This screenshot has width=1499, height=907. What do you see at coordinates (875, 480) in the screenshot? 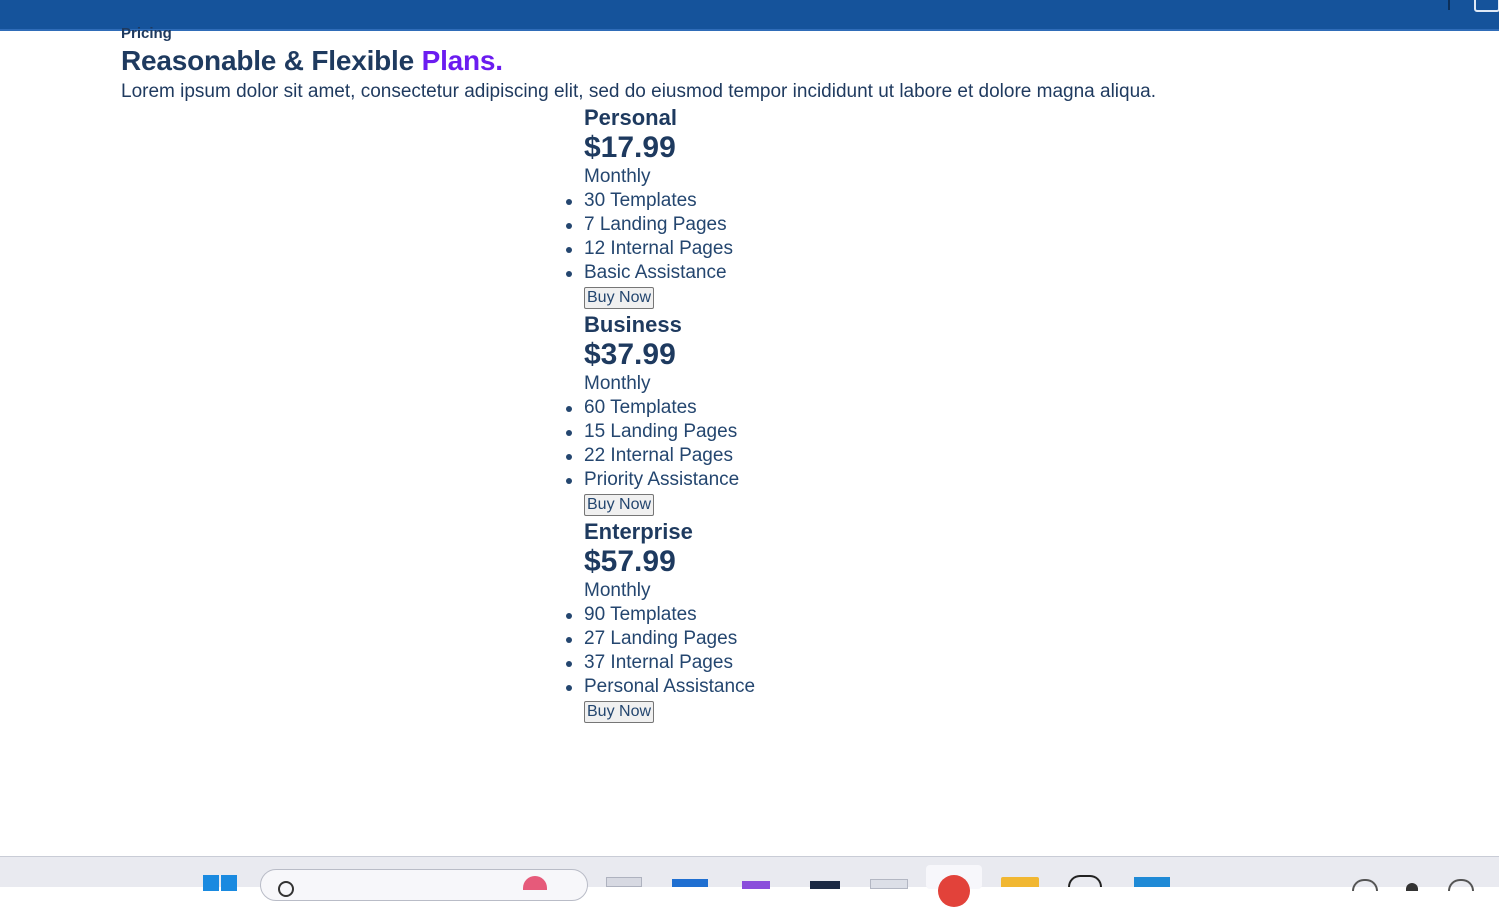
I see `feature-item: Priority Assistance` at bounding box center [875, 480].